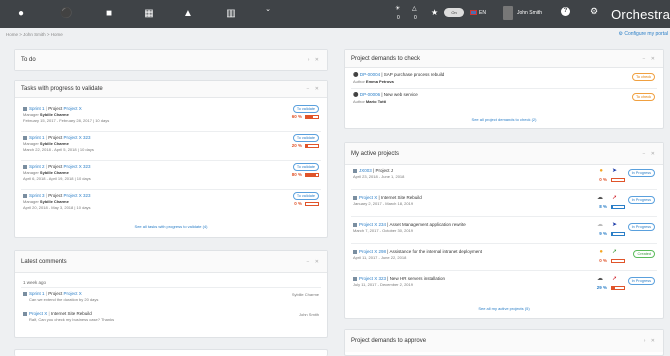 The image size is (670, 356). Describe the element at coordinates (296, 174) in the screenshot. I see `progress-percent: 80 %` at that location.